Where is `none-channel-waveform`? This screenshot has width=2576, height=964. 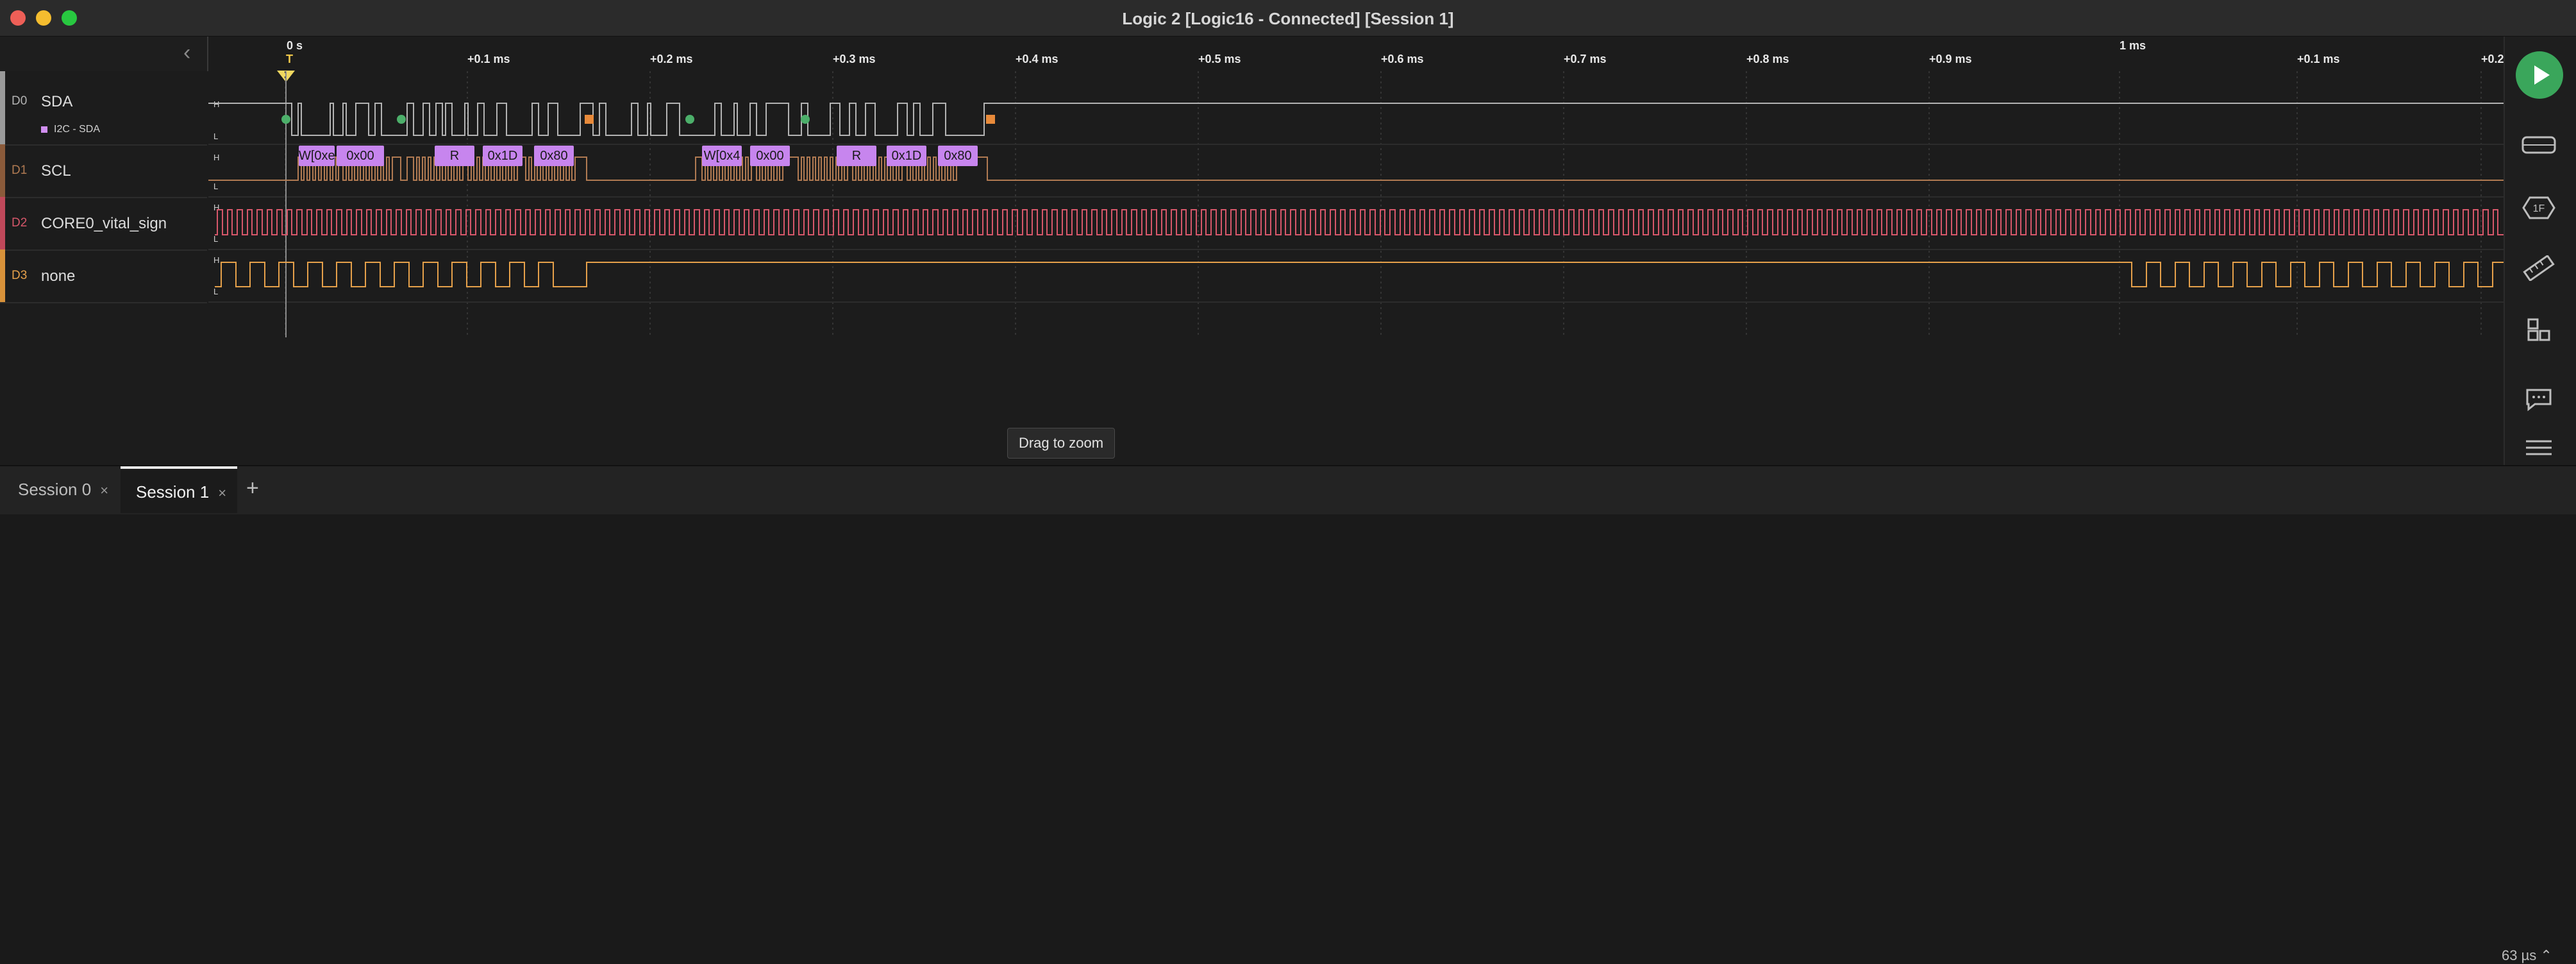 none-channel-waveform is located at coordinates (1359, 274).